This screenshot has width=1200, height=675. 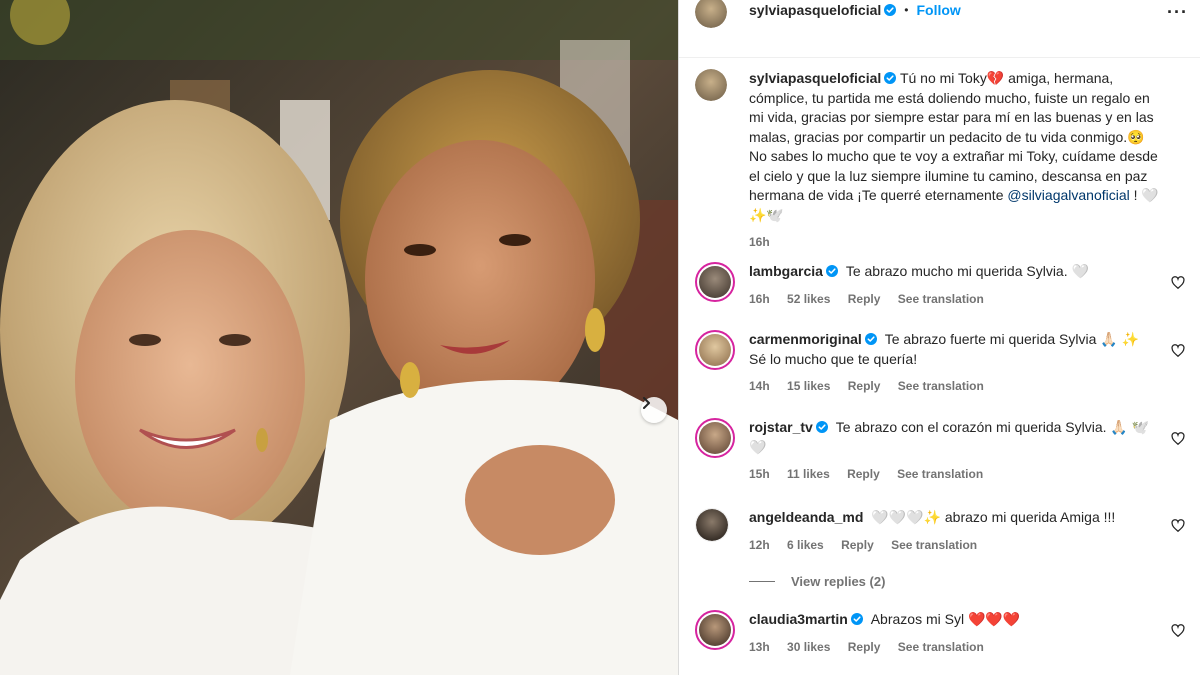 I want to click on comment-meta: 12h 6 likes Reply See translation, so click(x=954, y=546).